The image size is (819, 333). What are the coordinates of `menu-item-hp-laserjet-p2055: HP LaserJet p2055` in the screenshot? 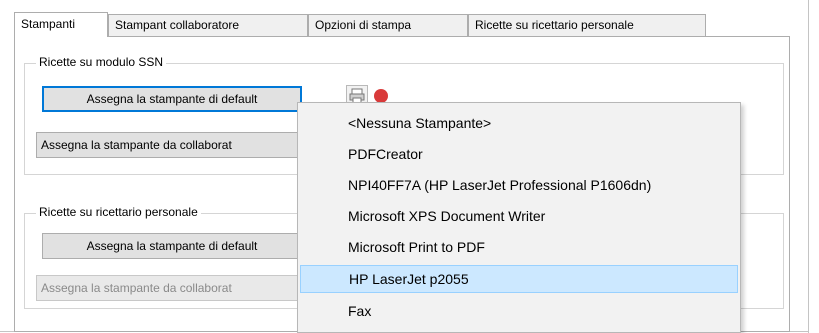 It's located at (519, 279).